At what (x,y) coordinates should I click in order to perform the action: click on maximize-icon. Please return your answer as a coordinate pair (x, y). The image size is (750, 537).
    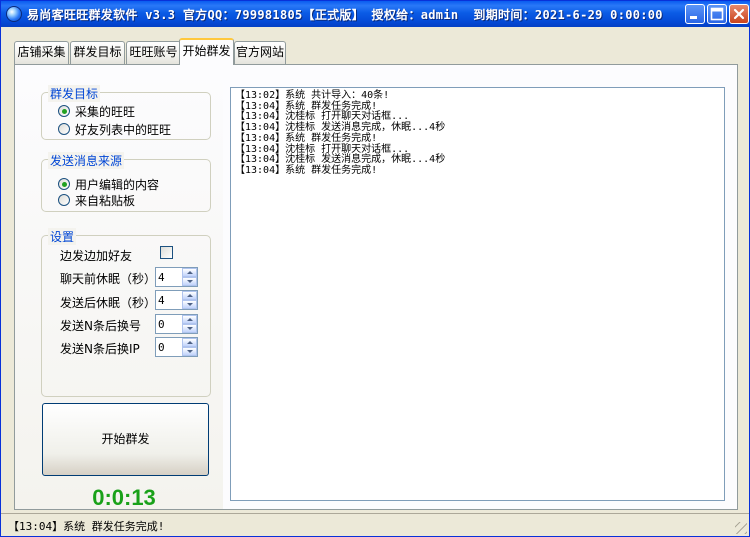
    Looking at the image, I should click on (717, 14).